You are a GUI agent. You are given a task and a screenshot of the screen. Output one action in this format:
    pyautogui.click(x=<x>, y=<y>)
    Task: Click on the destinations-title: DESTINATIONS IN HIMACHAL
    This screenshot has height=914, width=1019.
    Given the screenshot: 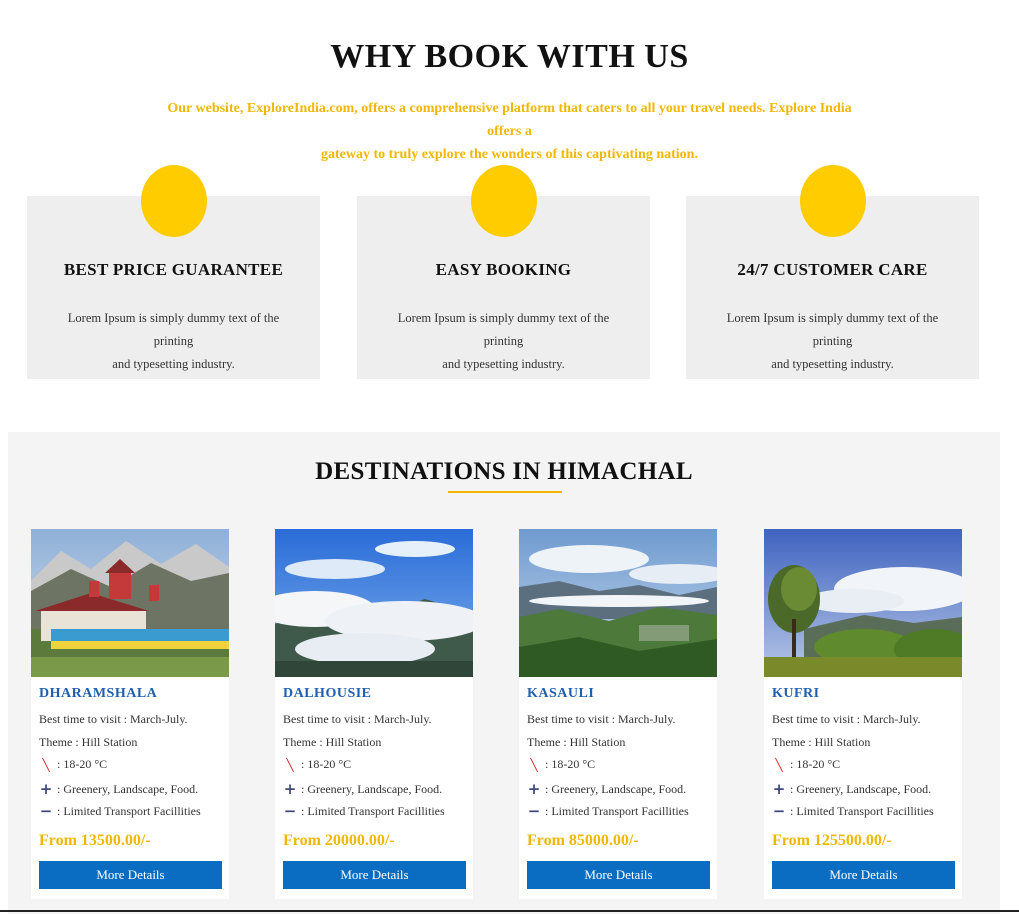 What is the action you would take?
    pyautogui.click(x=504, y=471)
    